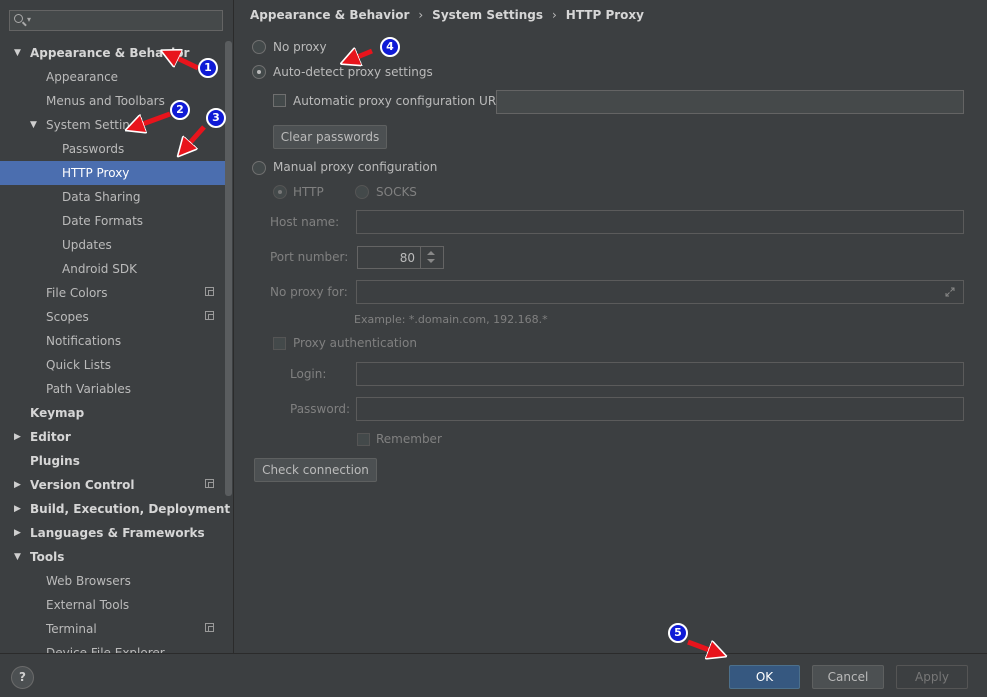 The width and height of the screenshot is (987, 697). I want to click on search-icon, so click(18, 18).